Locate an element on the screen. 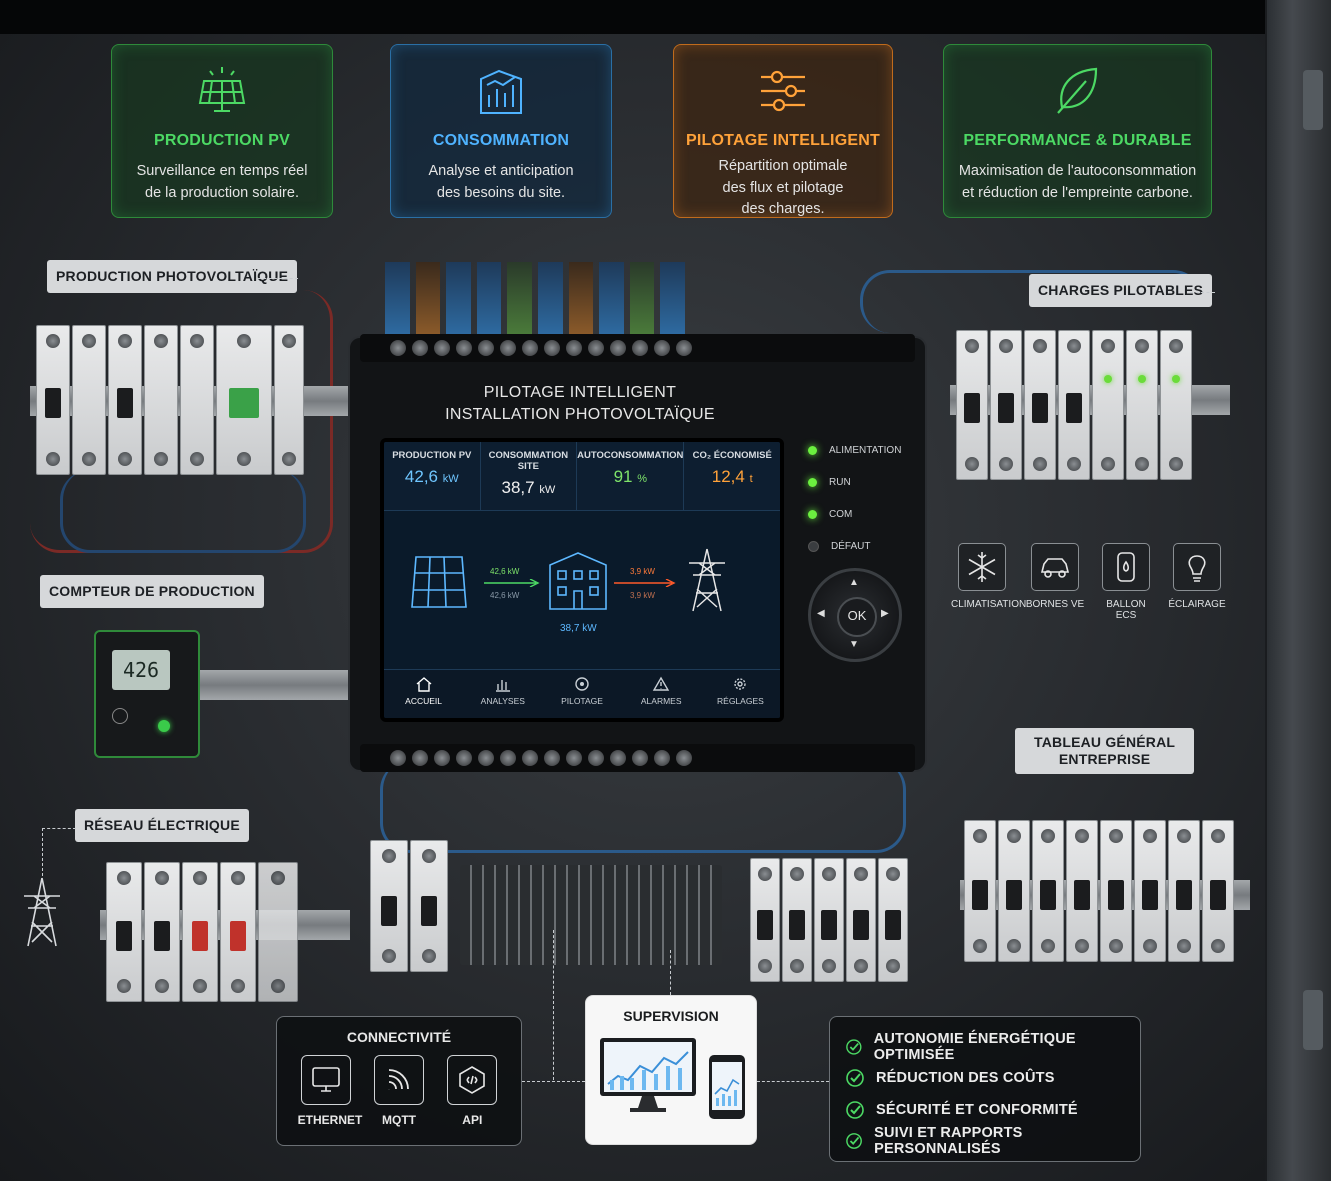 The image size is (1331, 1181). label-tableau-general: TABLEAU GÉNÉRAL ENTREPRISE is located at coordinates (1105, 751).